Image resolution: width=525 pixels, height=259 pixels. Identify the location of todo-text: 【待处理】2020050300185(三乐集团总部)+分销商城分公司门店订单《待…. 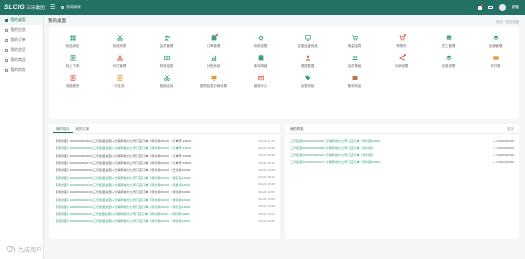
(153, 147).